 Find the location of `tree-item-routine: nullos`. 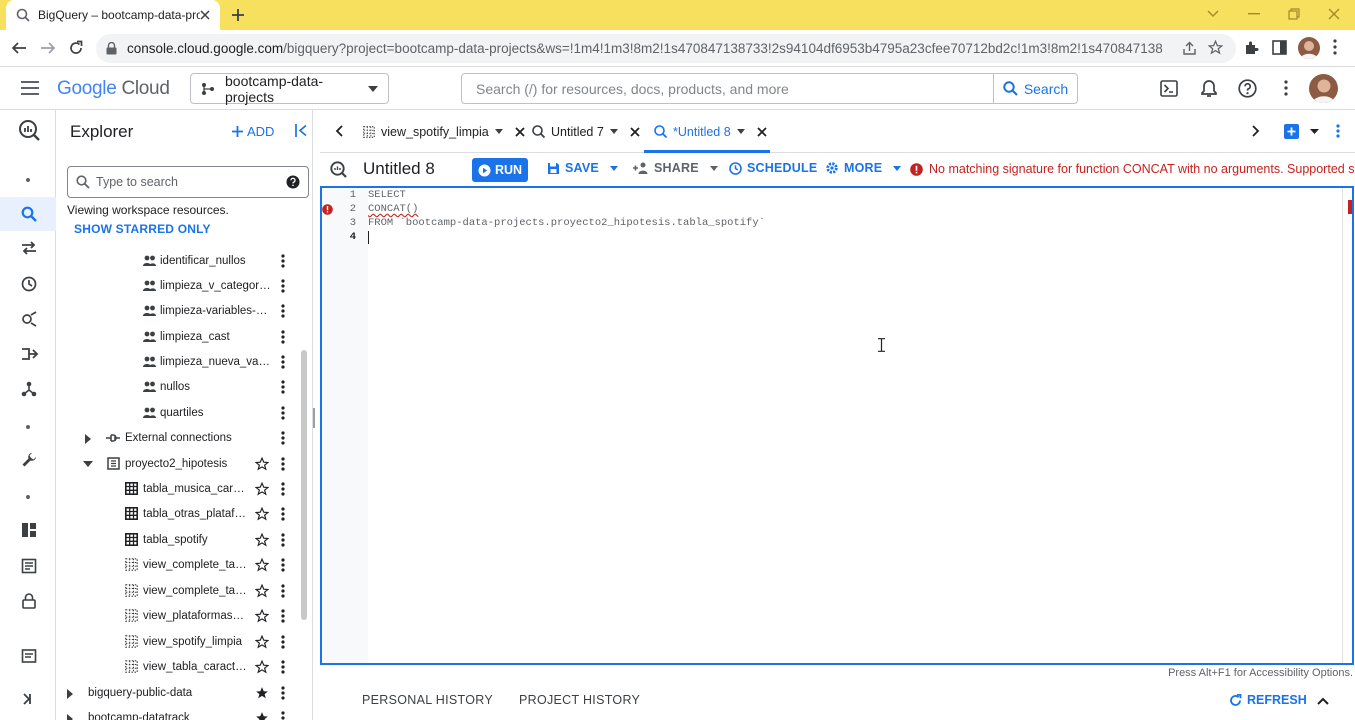

tree-item-routine: nullos is located at coordinates (177, 387).